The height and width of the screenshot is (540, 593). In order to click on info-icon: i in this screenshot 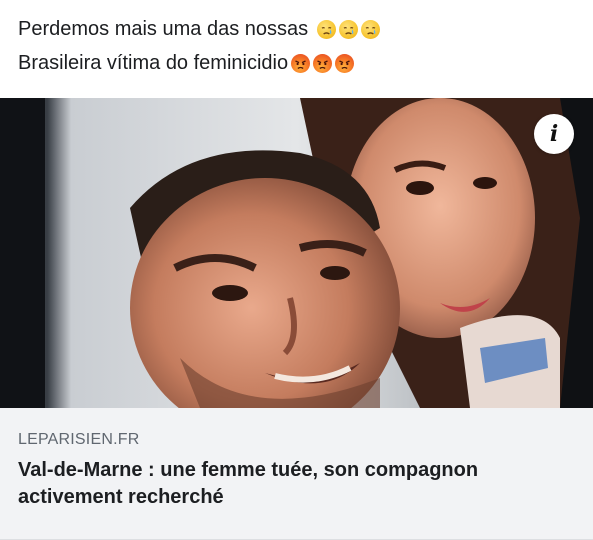, I will do `click(554, 134)`.